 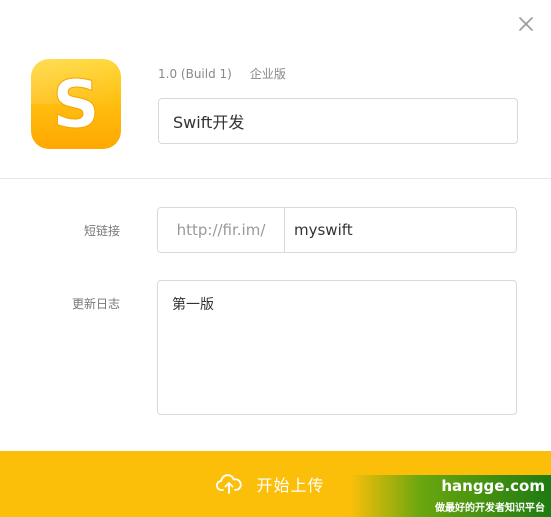 What do you see at coordinates (450, 496) in the screenshot?
I see `site-watermark: hangge.com 做最好的开发者知识平台` at bounding box center [450, 496].